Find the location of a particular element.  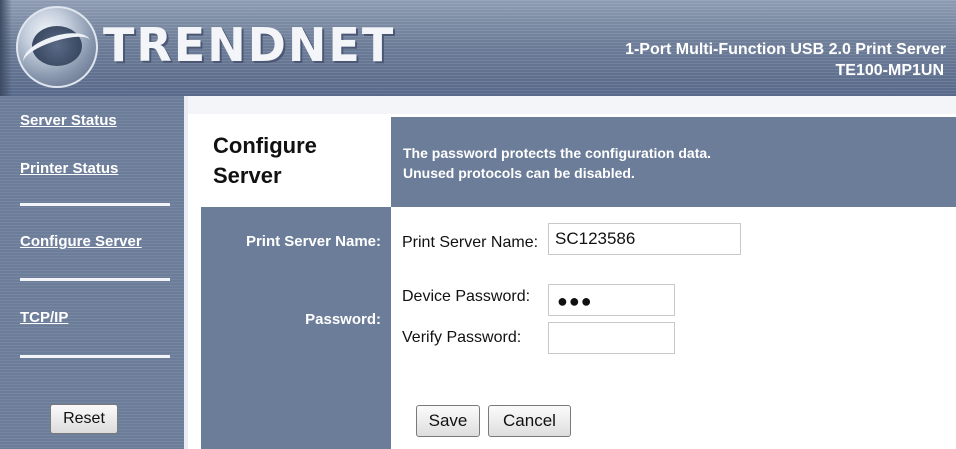

brand-logo-text: TRENDNET is located at coordinates (249, 45).